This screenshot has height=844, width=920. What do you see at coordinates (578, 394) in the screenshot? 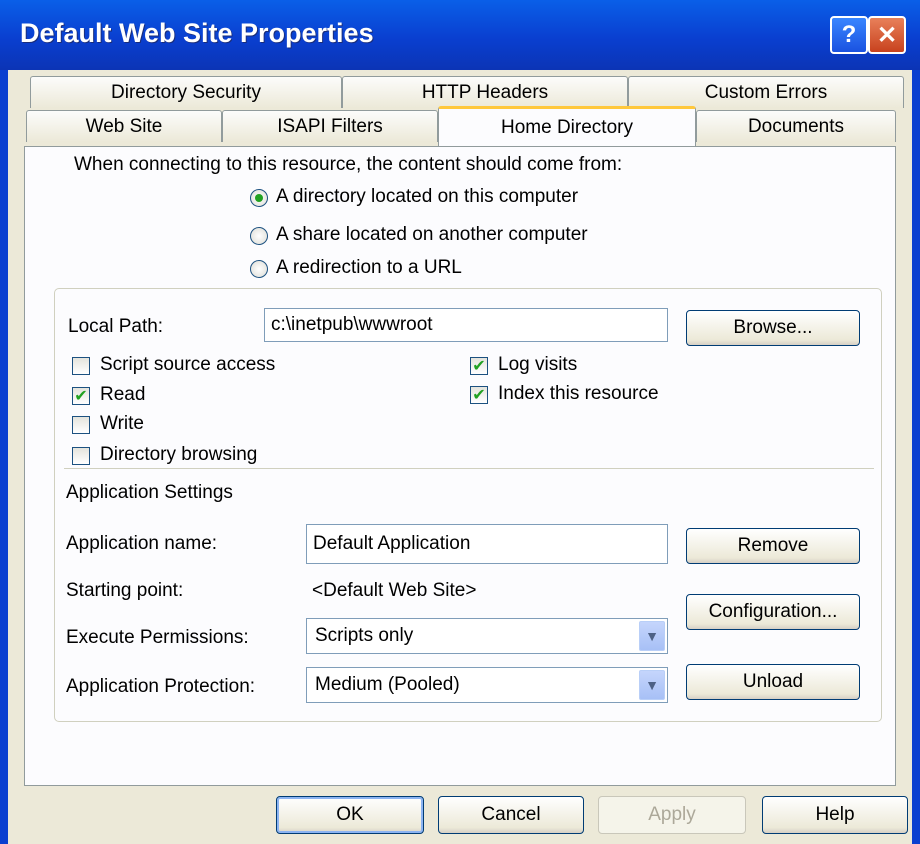
I see `index-resource-label: Index this resource` at bounding box center [578, 394].